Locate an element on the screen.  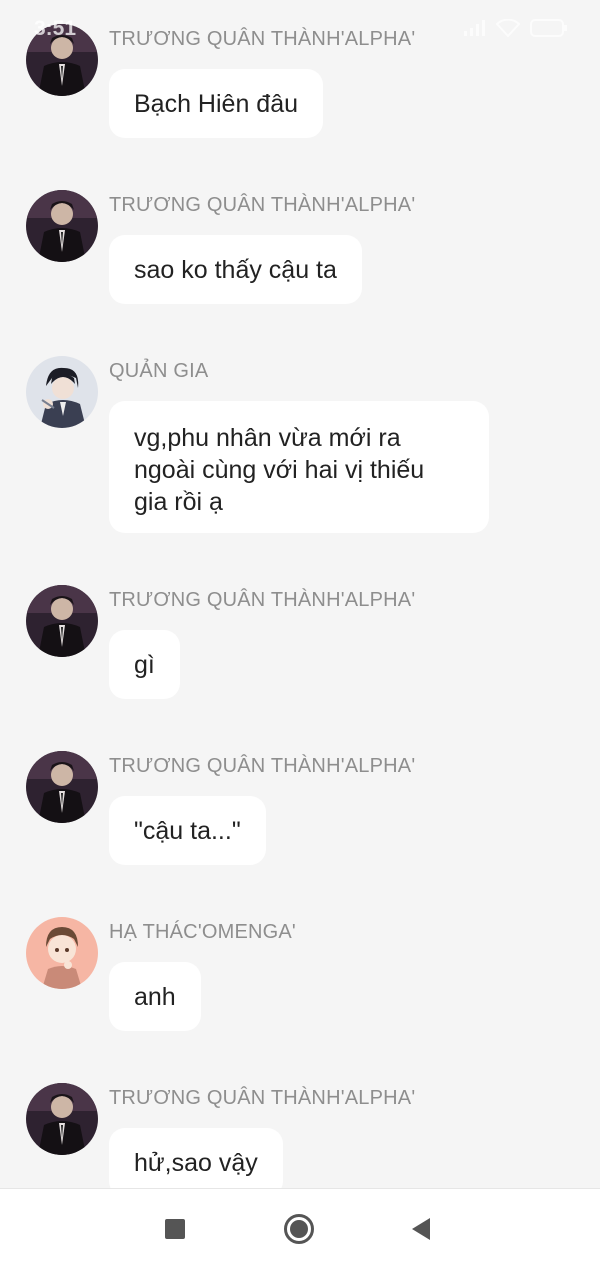
message-bubble: Bạch Hiên đâu is located at coordinates (216, 103).